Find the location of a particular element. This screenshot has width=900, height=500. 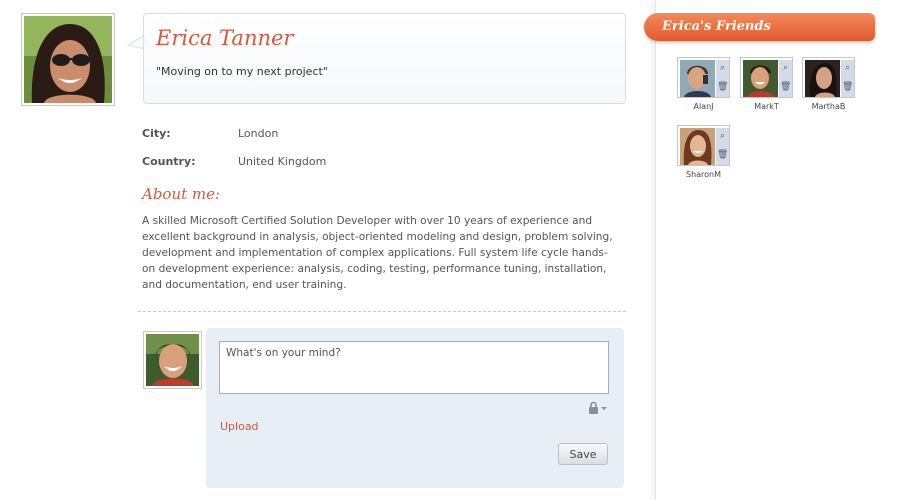

post-composer: Upload Save is located at coordinates (415, 408).